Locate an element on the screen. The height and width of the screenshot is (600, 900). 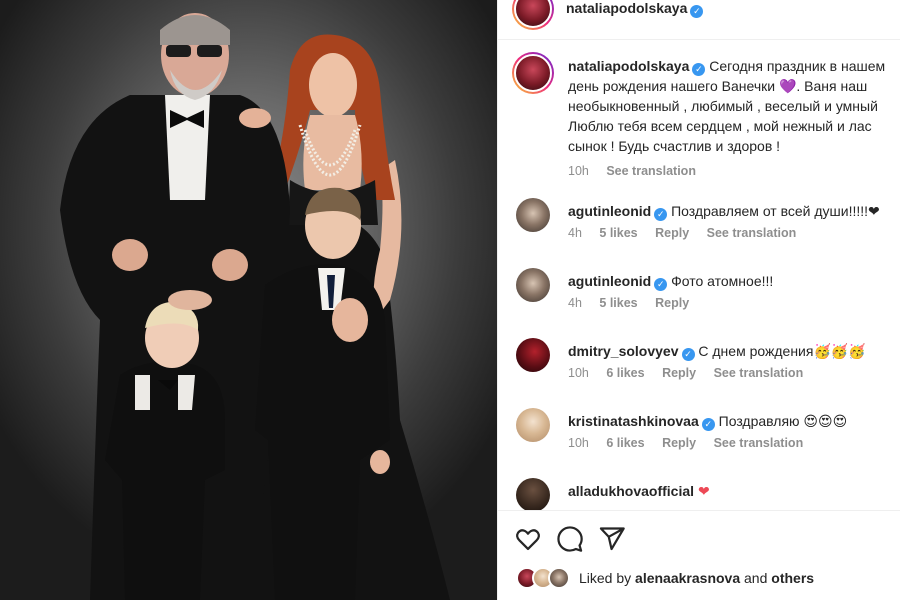
heart-icon is located at coordinates (528, 539).